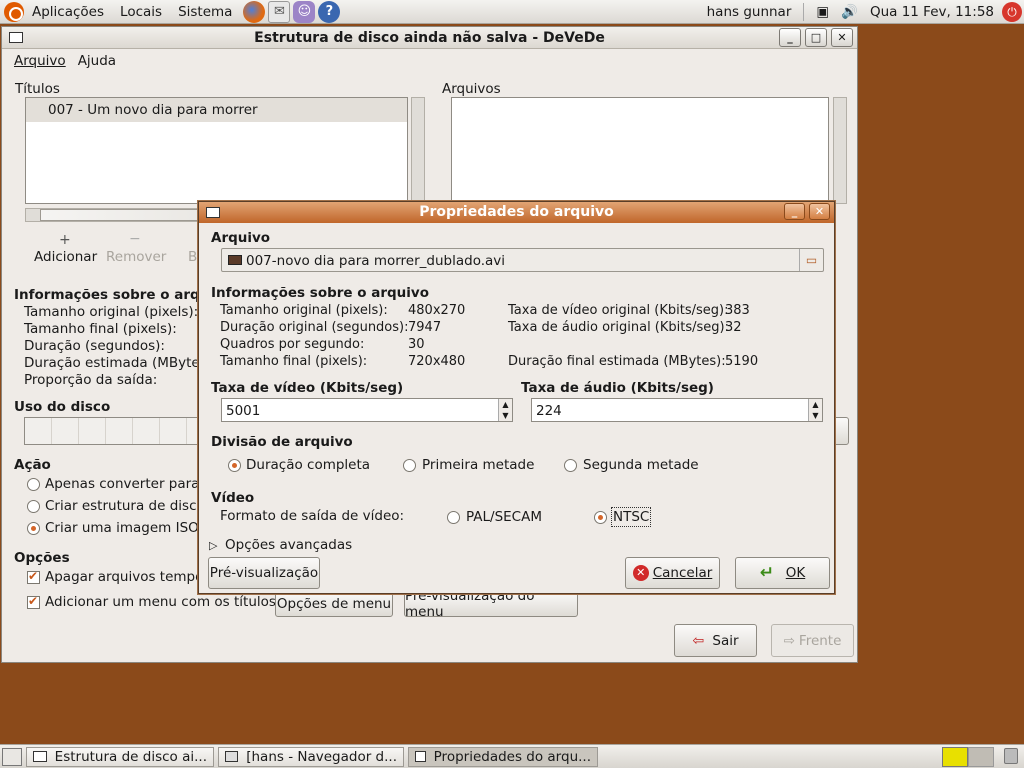 The height and width of the screenshot is (768, 1024). I want to click on minimize-button: _, so click(790, 37).